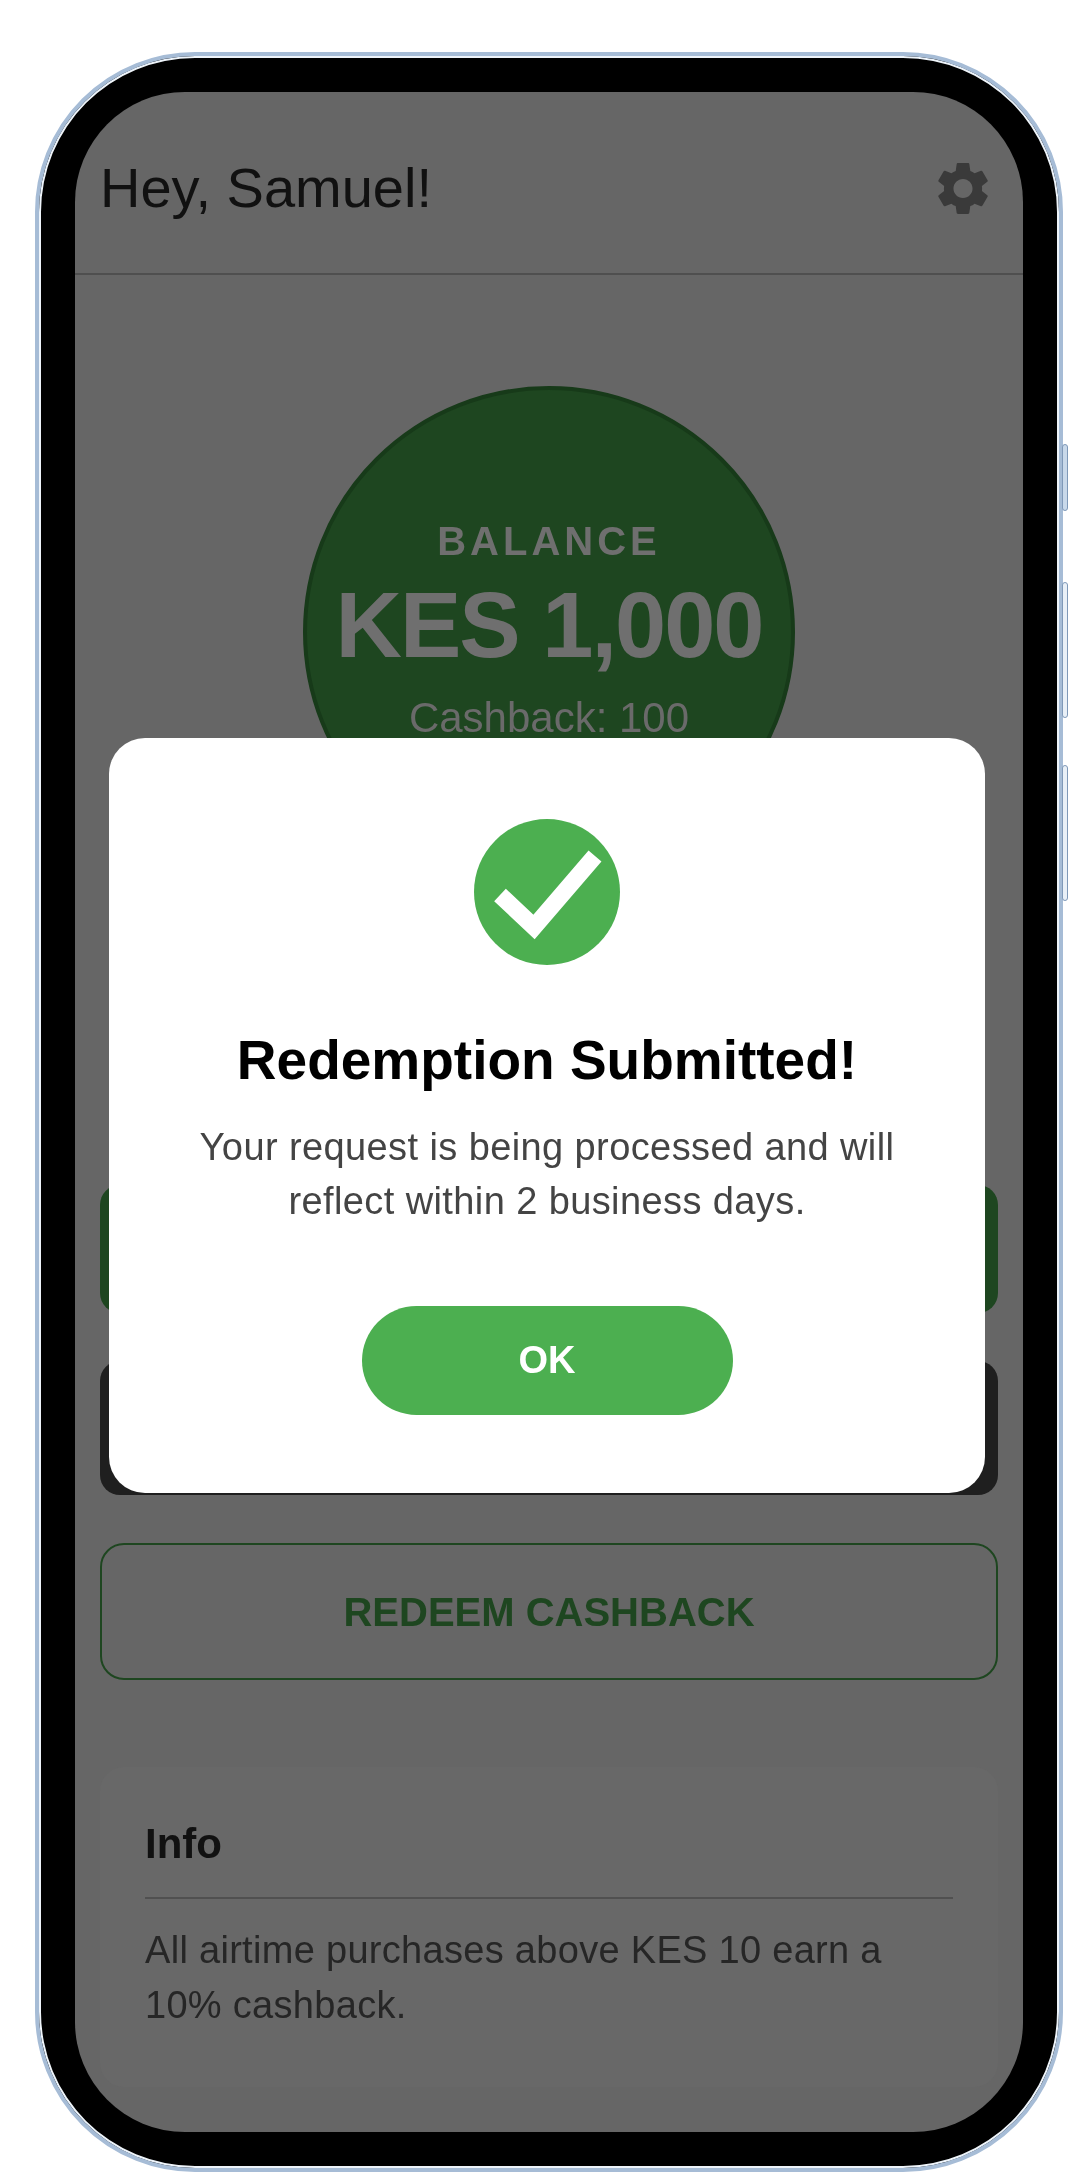 This screenshot has width=1091, height=2177. I want to click on balance-amount: KES 1,000, so click(549, 625).